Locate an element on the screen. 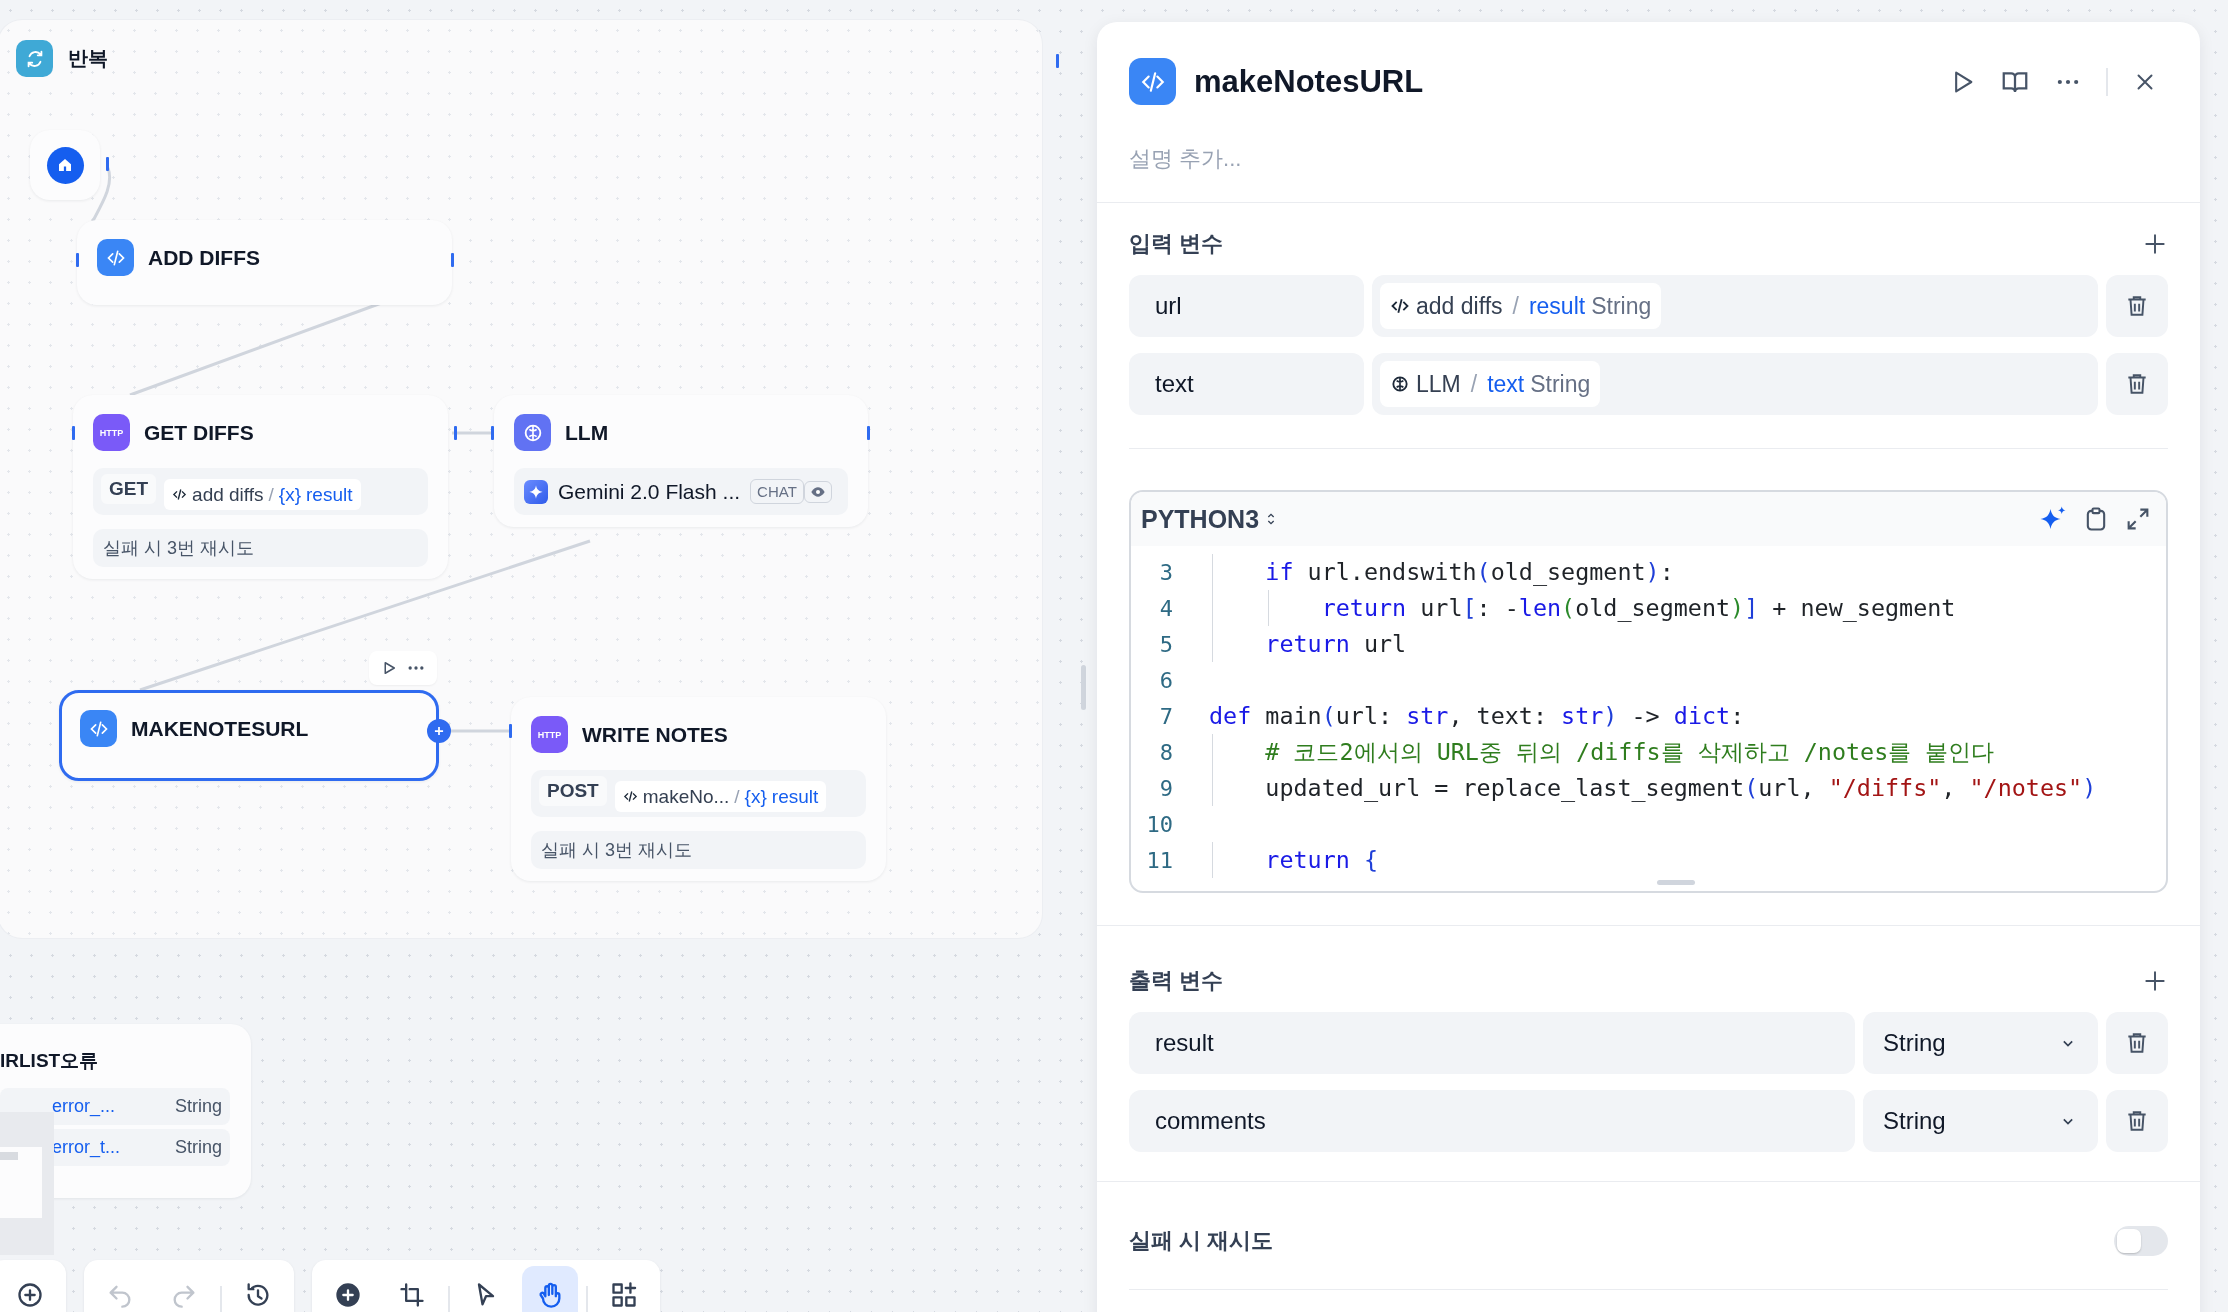 The image size is (2228, 1312). code-editor is located at coordinates (1648, 691).